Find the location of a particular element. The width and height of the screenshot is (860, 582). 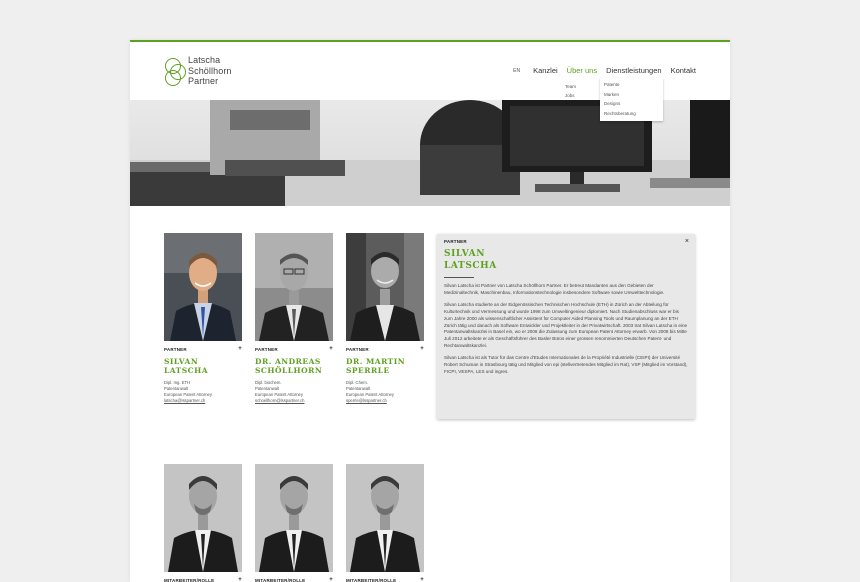

nav-dienstleistungen: Dienstleistungen is located at coordinates (633, 70).